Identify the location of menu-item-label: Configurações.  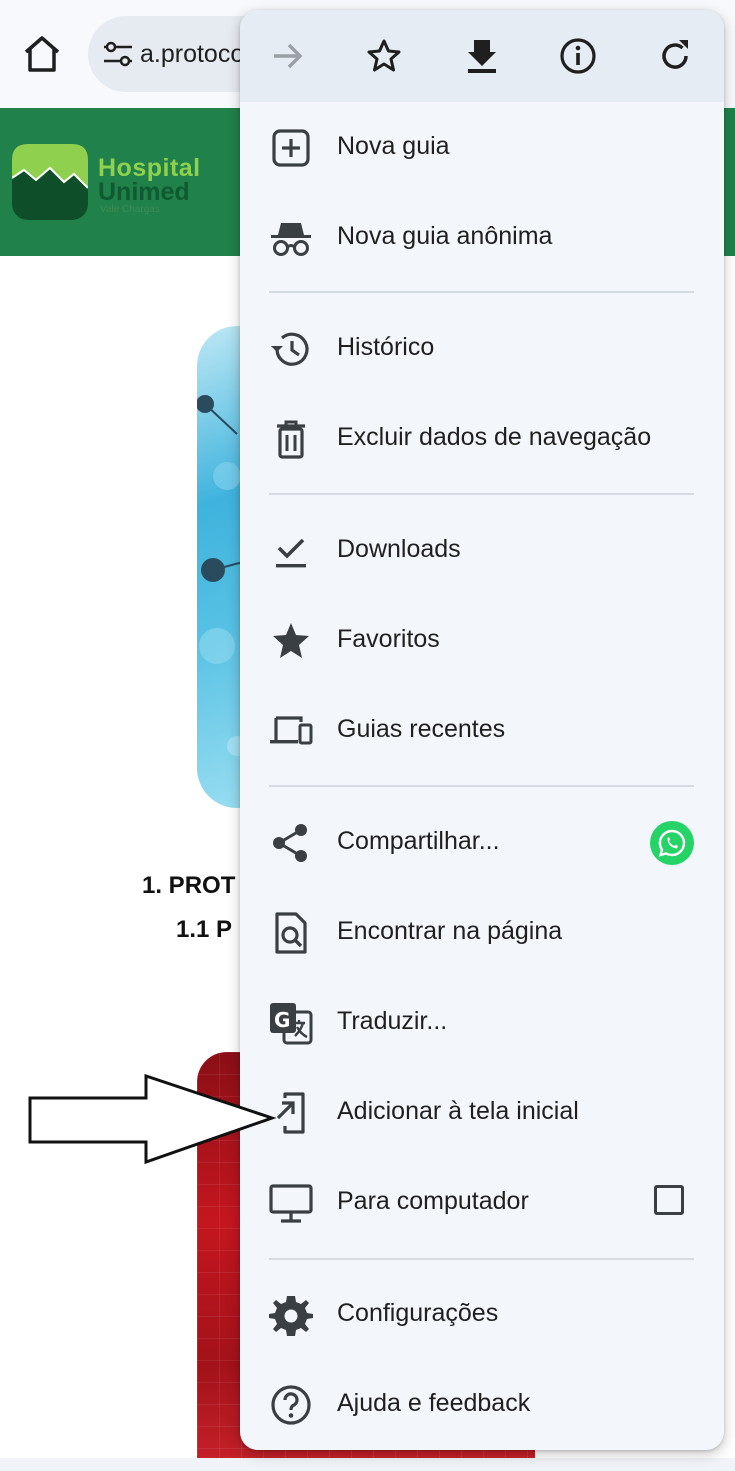
(418, 1313).